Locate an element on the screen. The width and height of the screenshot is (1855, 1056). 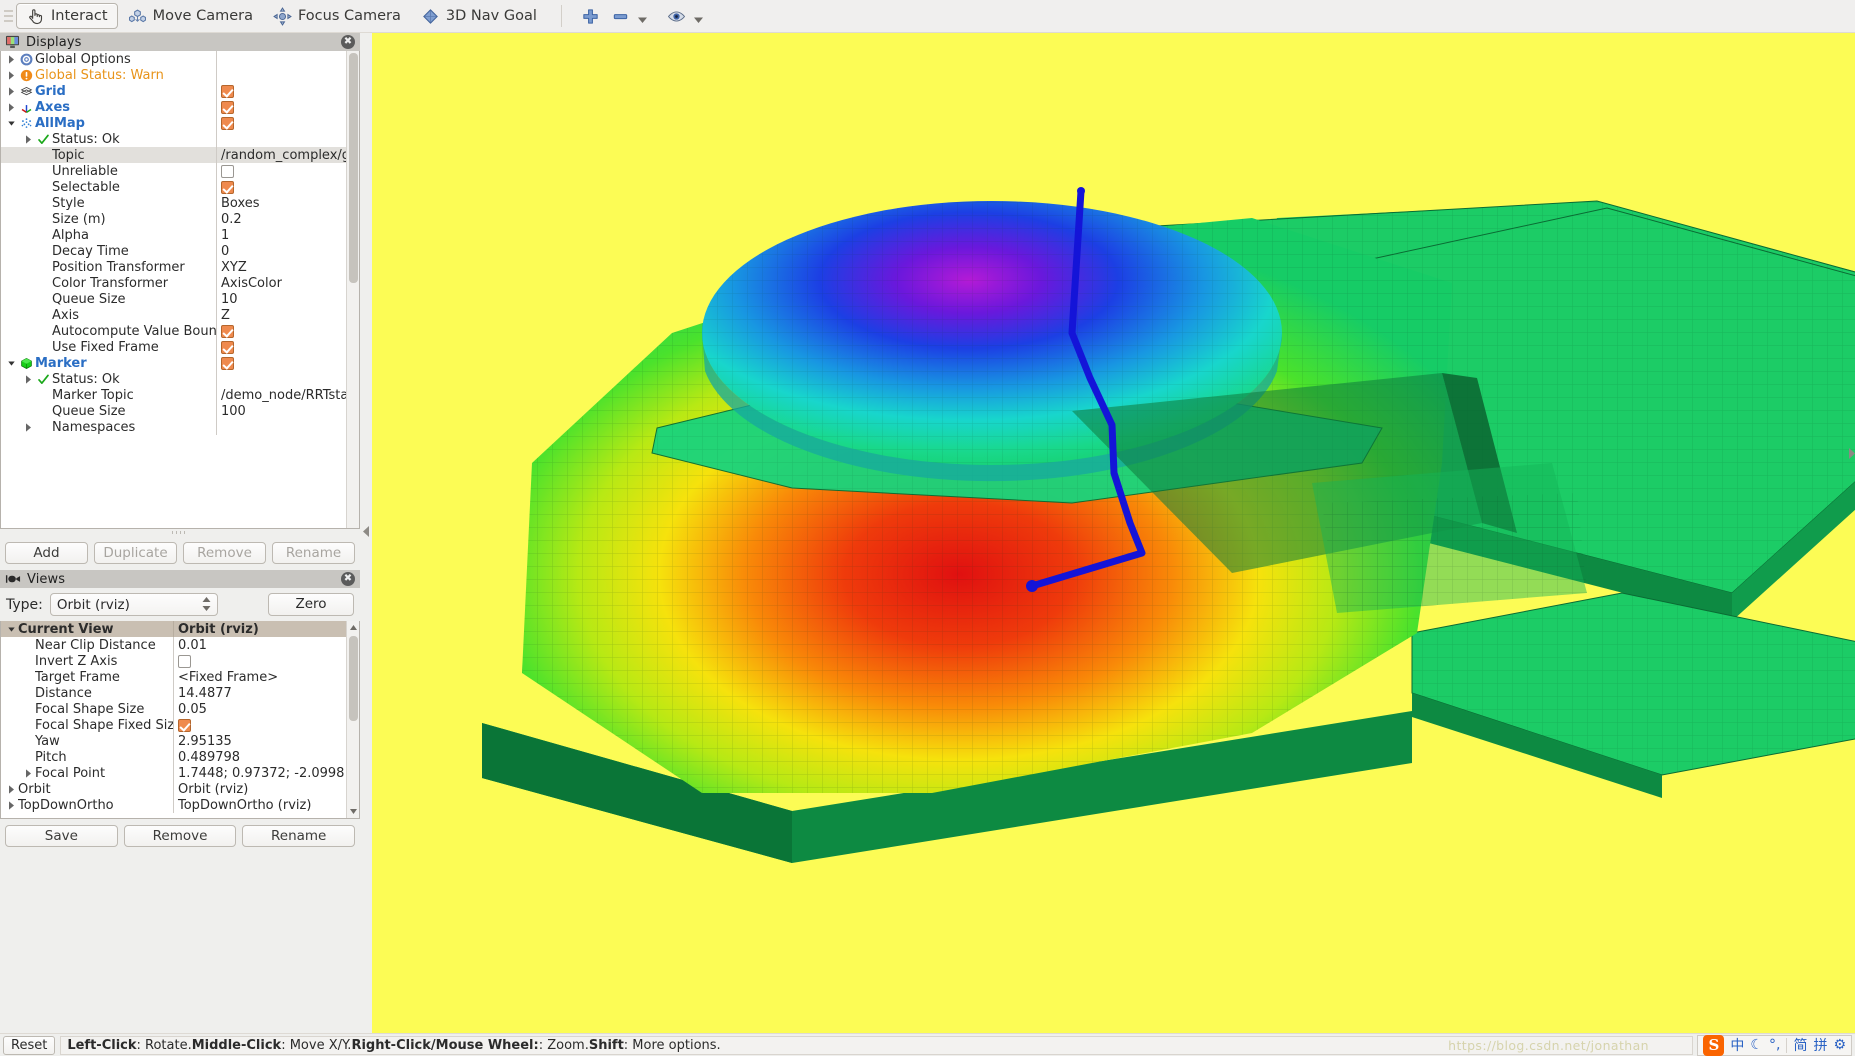
tree-row: Current View Orbit (rviz) is located at coordinates (180, 629).